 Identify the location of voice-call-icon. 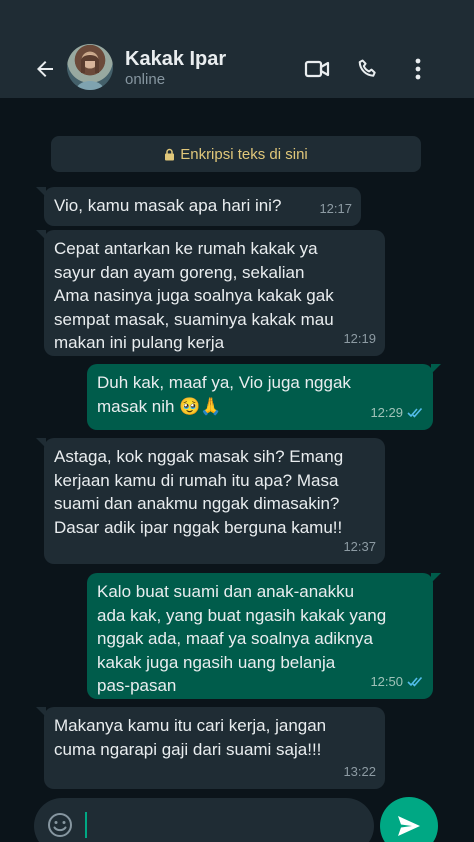
(368, 69).